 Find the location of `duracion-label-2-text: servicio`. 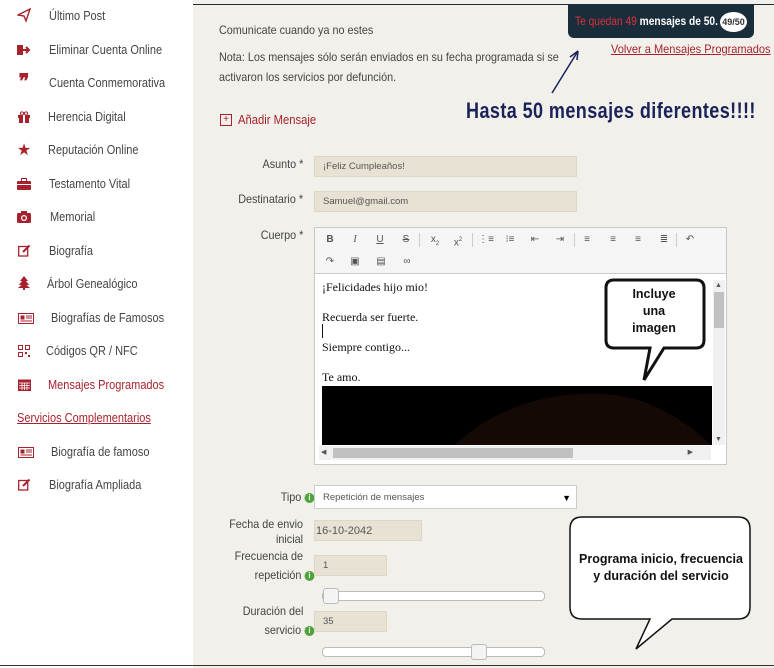

duracion-label-2-text: servicio is located at coordinates (283, 630).